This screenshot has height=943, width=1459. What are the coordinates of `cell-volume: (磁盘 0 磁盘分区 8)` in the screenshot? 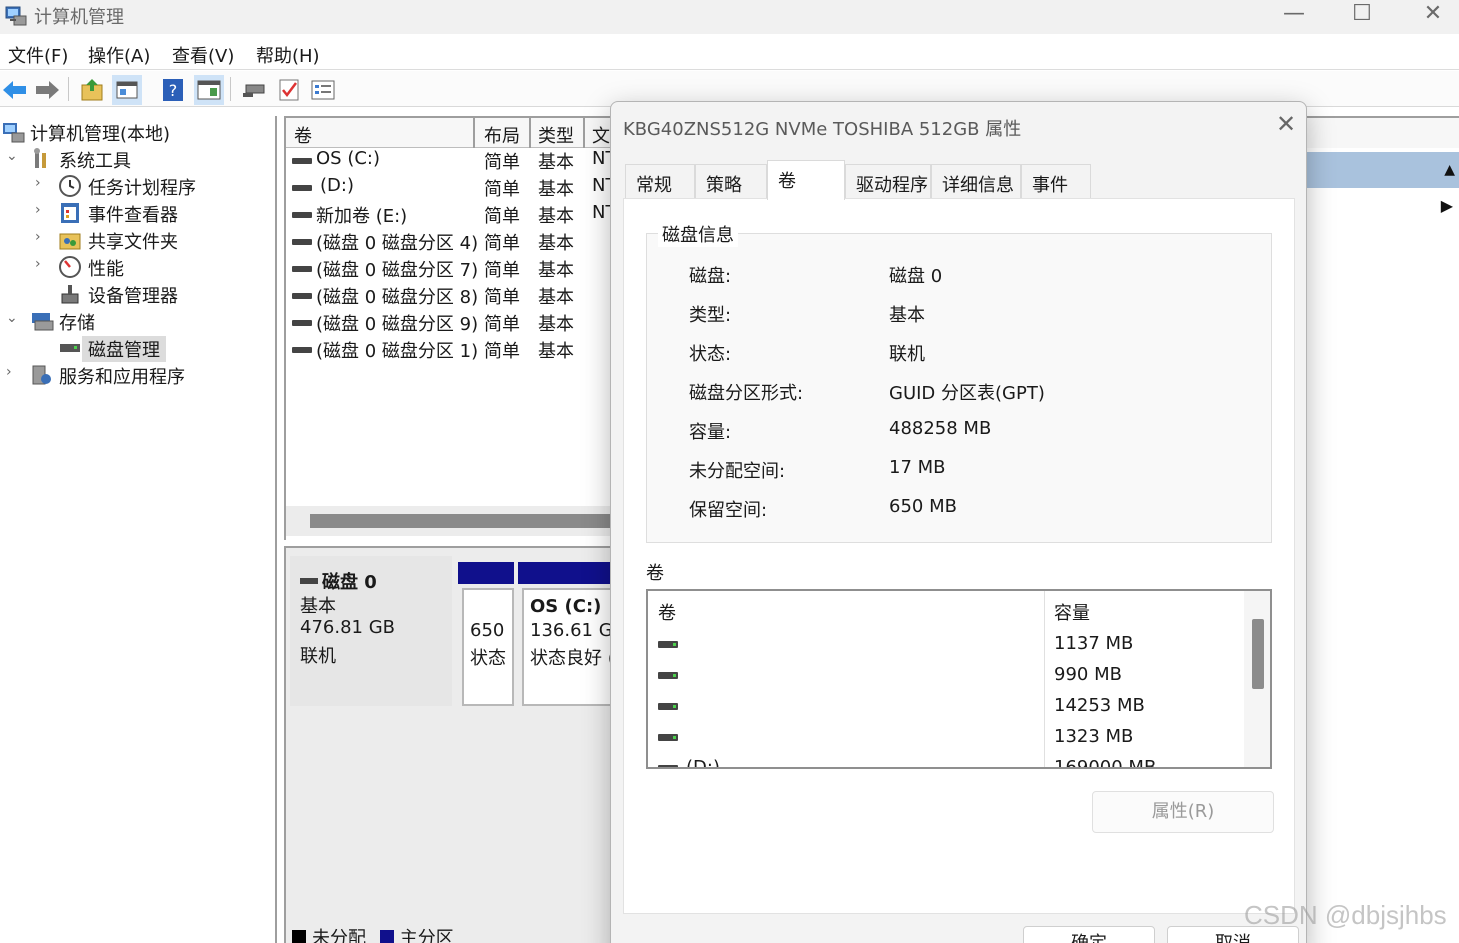 It's located at (397, 297).